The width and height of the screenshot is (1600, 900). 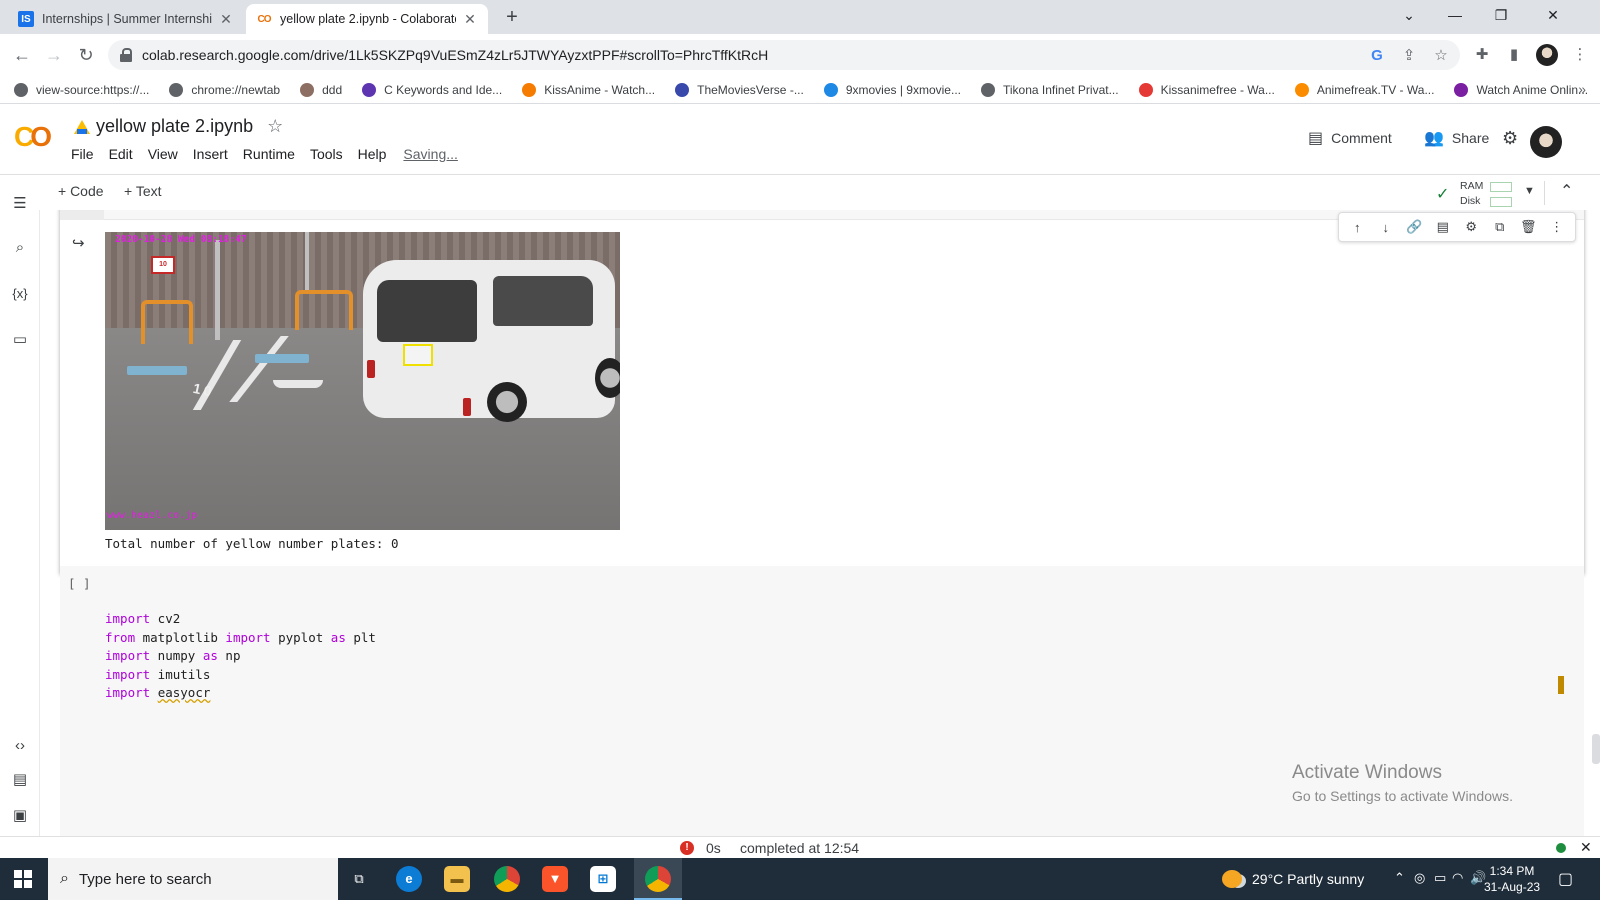 I want to click on task-view-icon: ⧉, so click(x=359, y=879).